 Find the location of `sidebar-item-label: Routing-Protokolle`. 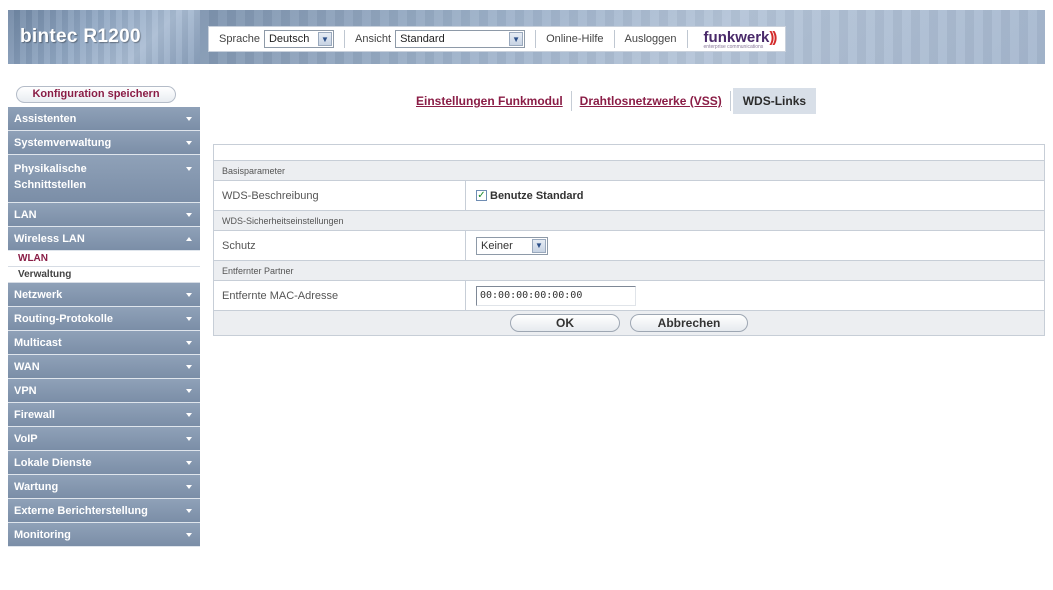

sidebar-item-label: Routing-Protokolle is located at coordinates (63, 319).